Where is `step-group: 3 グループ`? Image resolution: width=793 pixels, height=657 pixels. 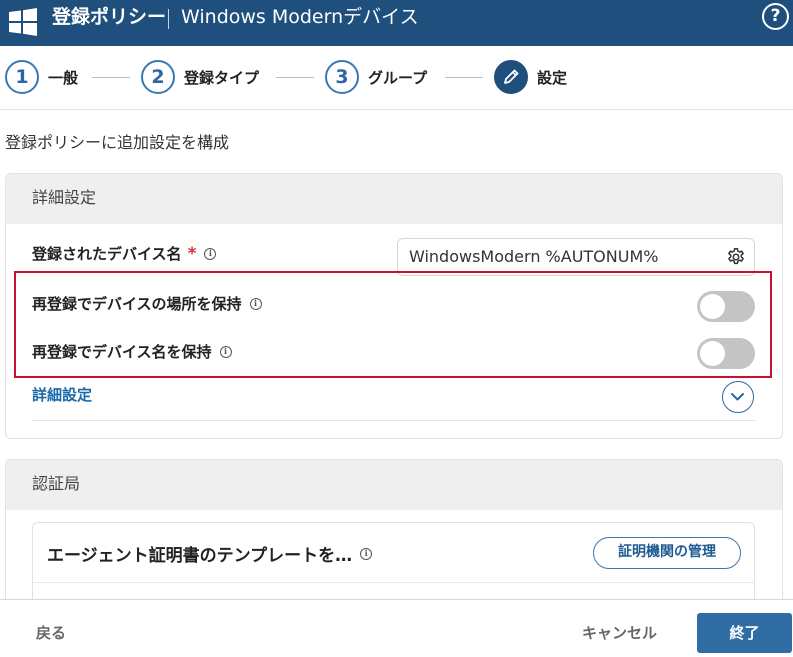
step-group: 3 グループ is located at coordinates (376, 77).